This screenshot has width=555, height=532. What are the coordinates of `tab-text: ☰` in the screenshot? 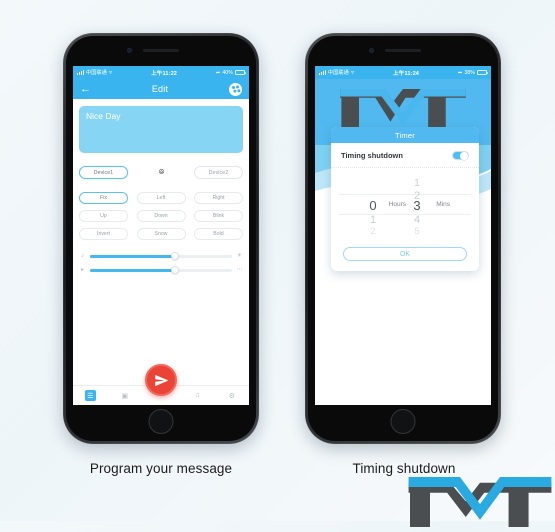 It's located at (90, 395).